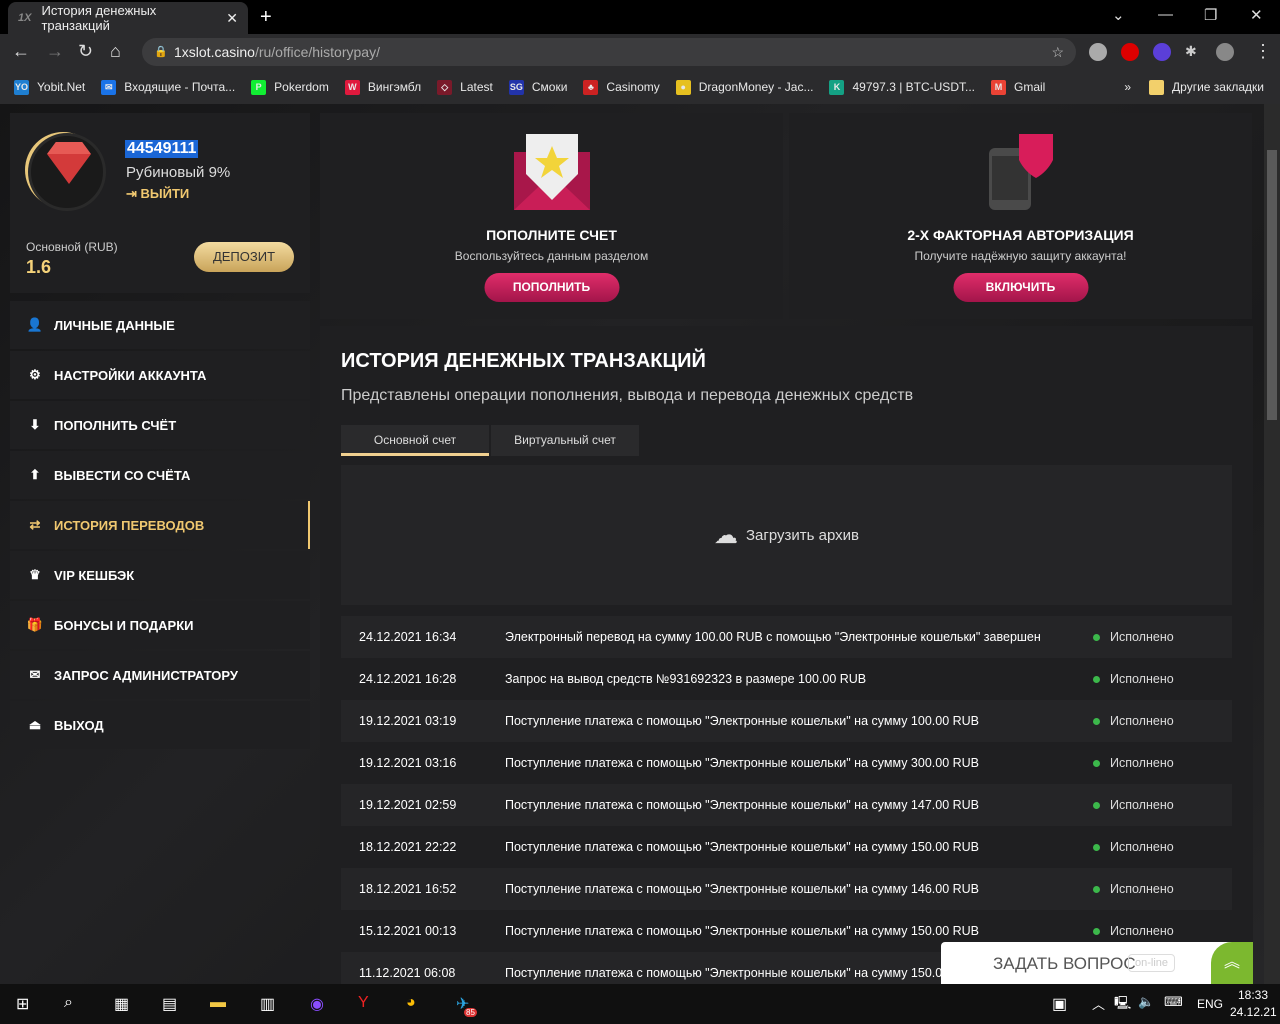 This screenshot has height=1024, width=1280. Describe the element at coordinates (1118, 15) in the screenshot. I see `tab-search-icon: ⌄` at that location.